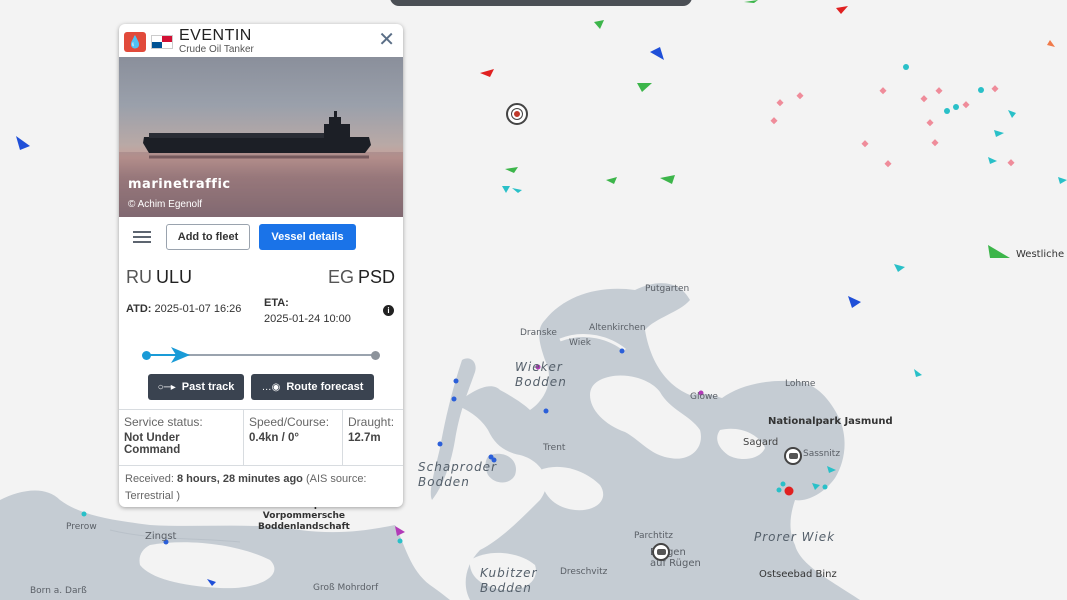 The width and height of the screenshot is (1067, 600). What do you see at coordinates (146, 355) in the screenshot?
I see `progress-start-dot` at bounding box center [146, 355].